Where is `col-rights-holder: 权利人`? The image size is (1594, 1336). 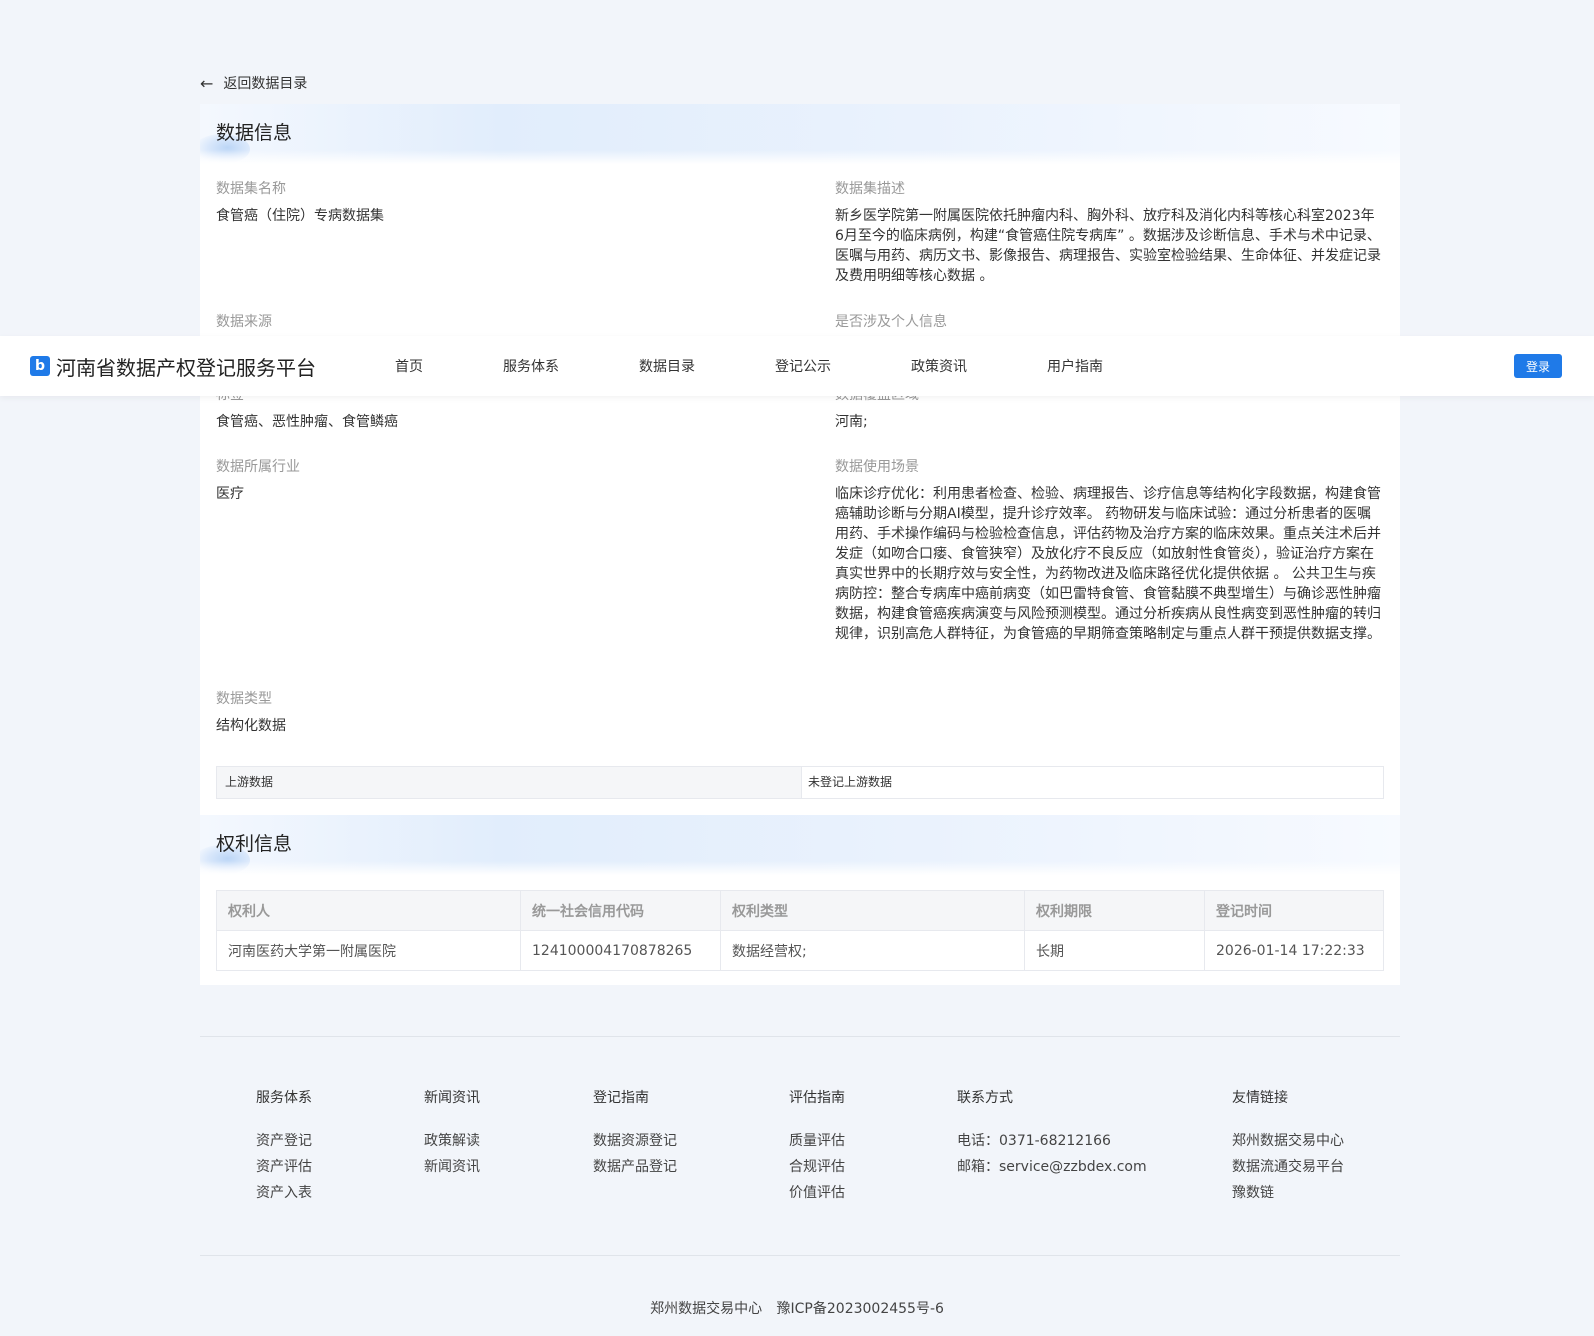 col-rights-holder: 权利人 is located at coordinates (368, 910).